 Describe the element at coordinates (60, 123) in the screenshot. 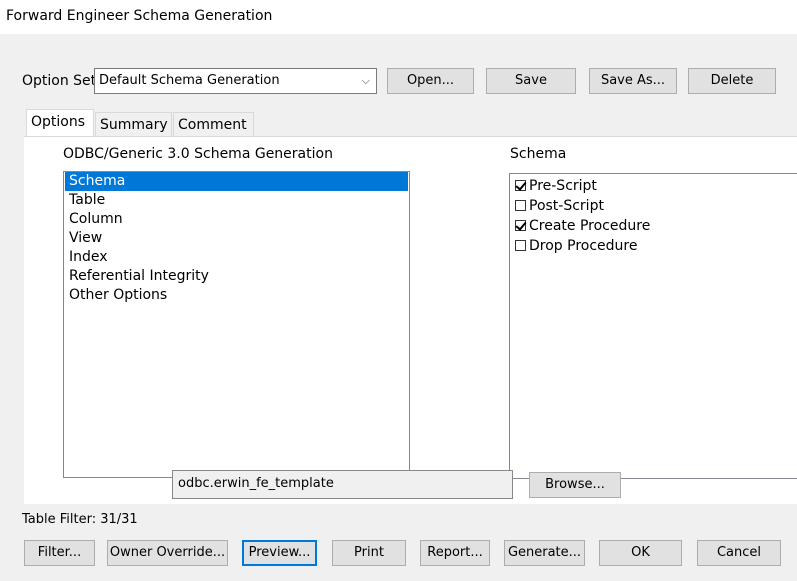

I see `tab-options: Options` at that location.